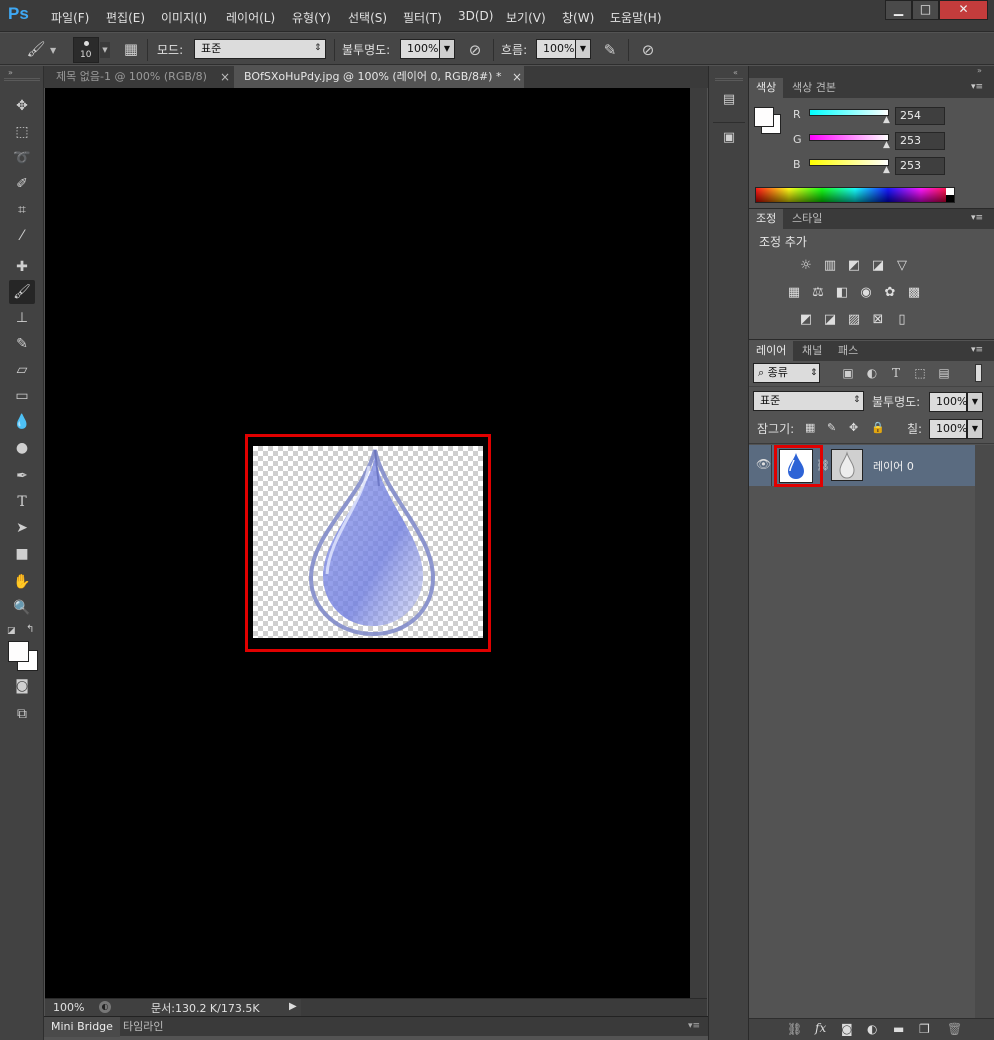 The image size is (994, 1040). Describe the element at coordinates (854, 320) in the screenshot. I see `threshold-icon: ▨` at that location.